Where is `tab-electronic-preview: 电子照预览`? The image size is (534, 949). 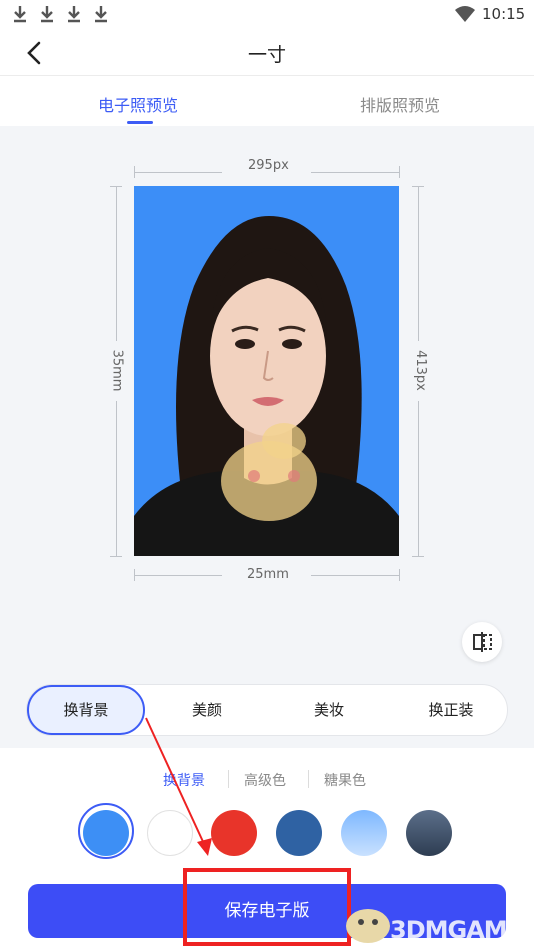
tab-electronic-preview: 电子照预览 is located at coordinates (138, 104).